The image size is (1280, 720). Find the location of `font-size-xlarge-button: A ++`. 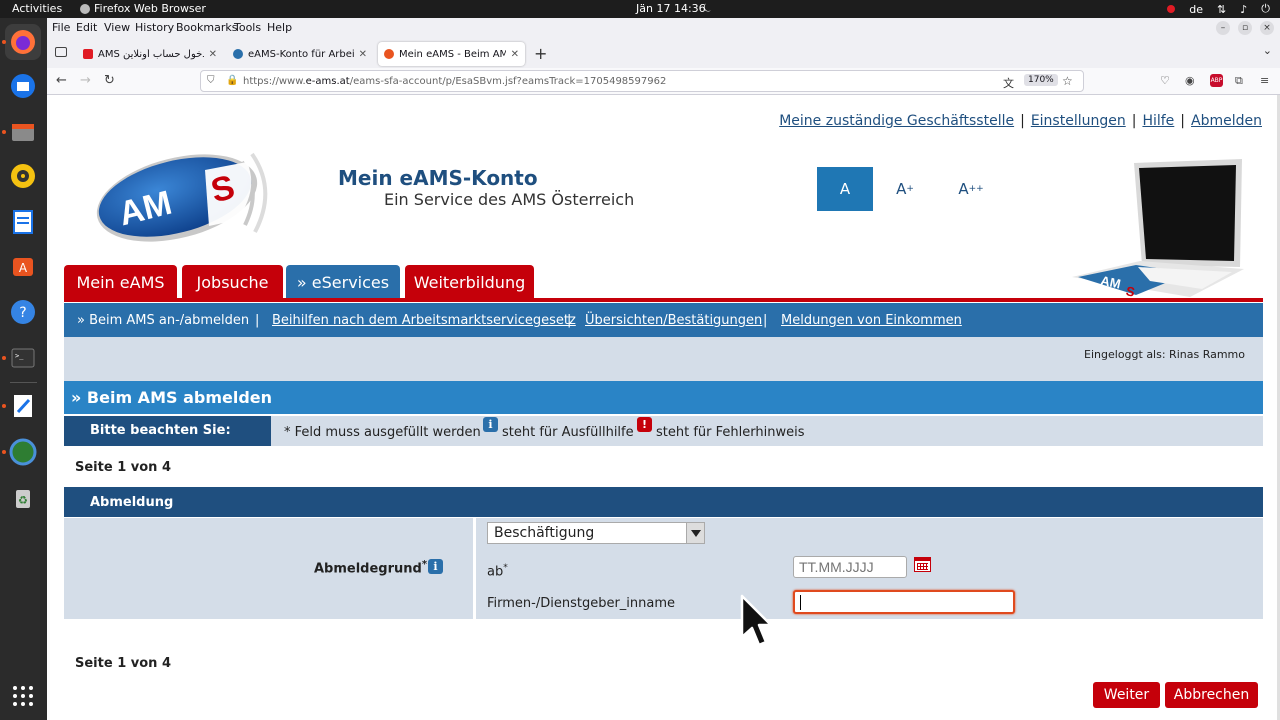

font-size-xlarge-button: A ++ is located at coordinates (971, 189).